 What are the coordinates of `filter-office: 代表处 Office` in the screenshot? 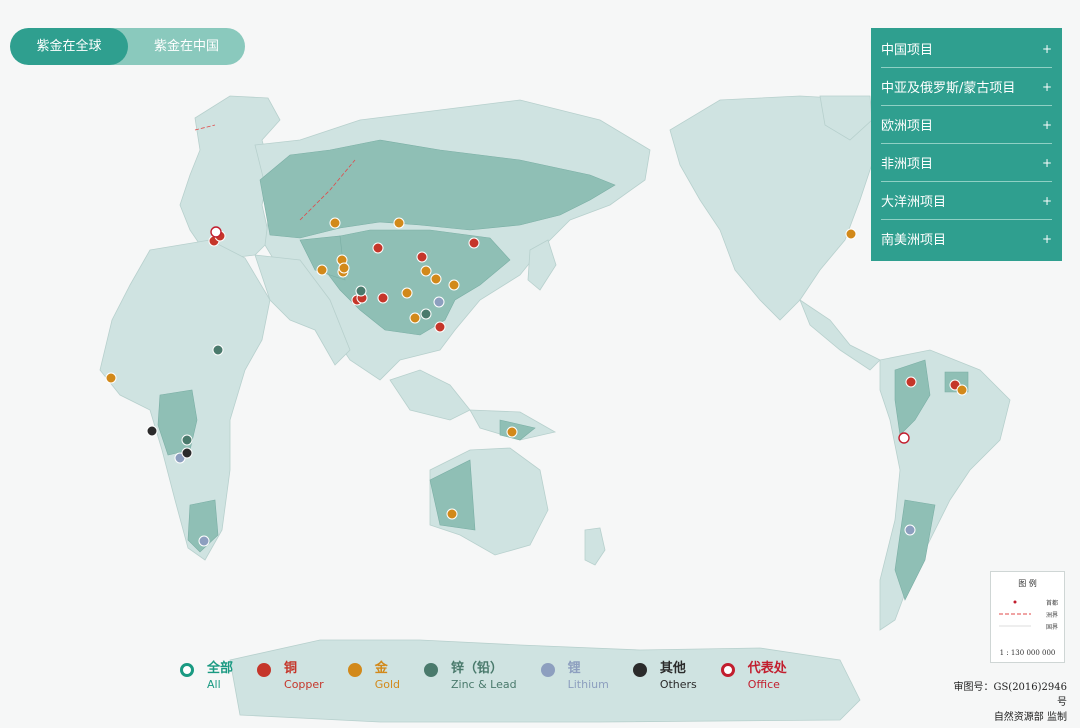 It's located at (753, 676).